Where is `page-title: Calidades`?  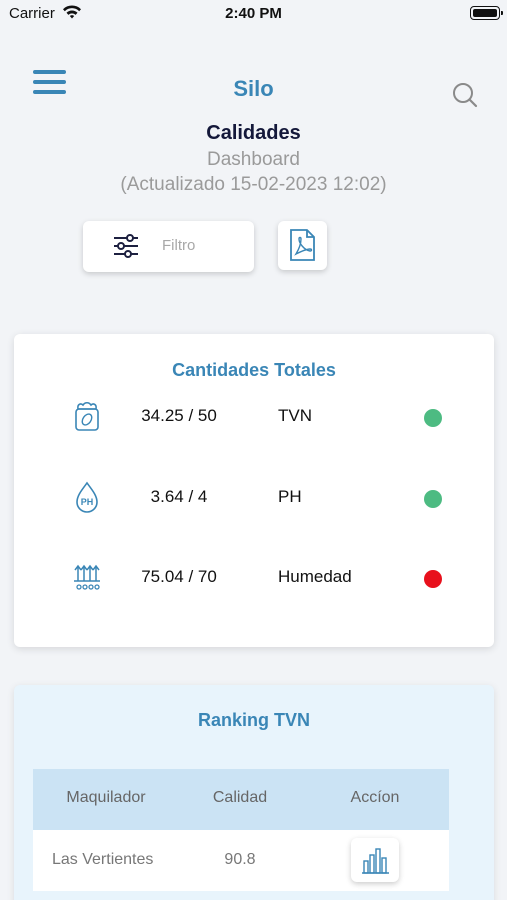 page-title: Calidades is located at coordinates (253, 133).